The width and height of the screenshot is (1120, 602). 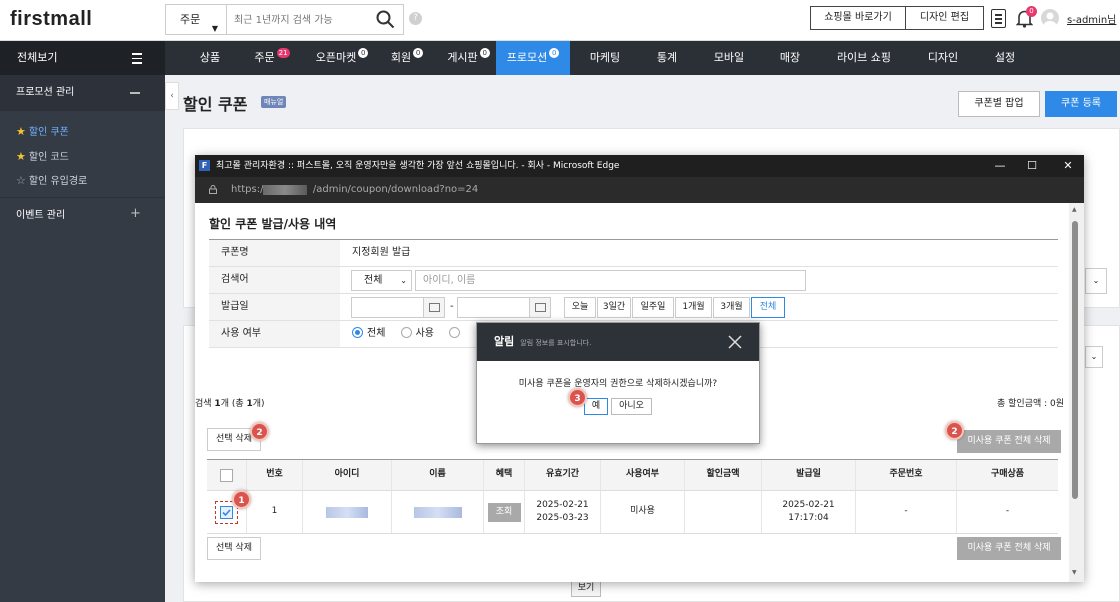 I want to click on count-badge: 21, so click(x=283, y=53).